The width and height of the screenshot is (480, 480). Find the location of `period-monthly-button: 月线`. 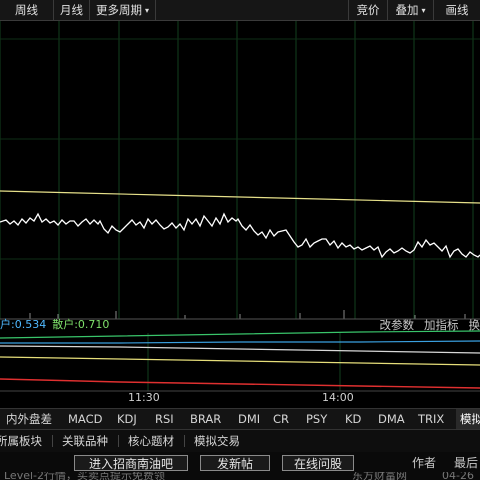

period-monthly-button: 月线 is located at coordinates (72, 10).